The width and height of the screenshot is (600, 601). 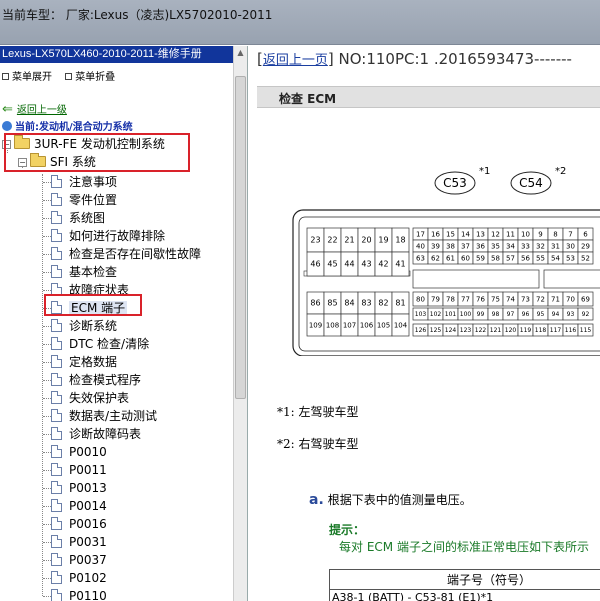 What do you see at coordinates (88, 595) in the screenshot?
I see `tree-item-label: P0110` at bounding box center [88, 595].